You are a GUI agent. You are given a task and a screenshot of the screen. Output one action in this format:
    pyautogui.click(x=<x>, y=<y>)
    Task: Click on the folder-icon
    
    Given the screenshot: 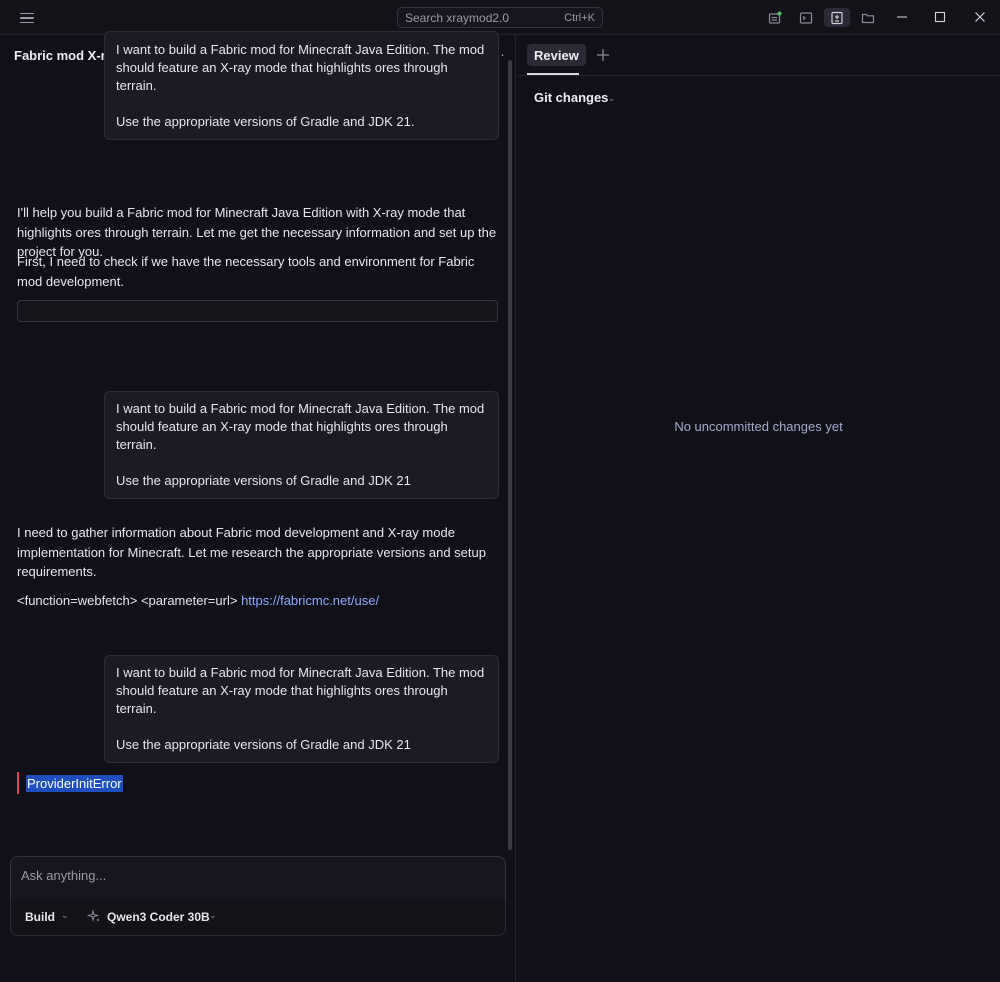 What is the action you would take?
    pyautogui.click(x=868, y=17)
    